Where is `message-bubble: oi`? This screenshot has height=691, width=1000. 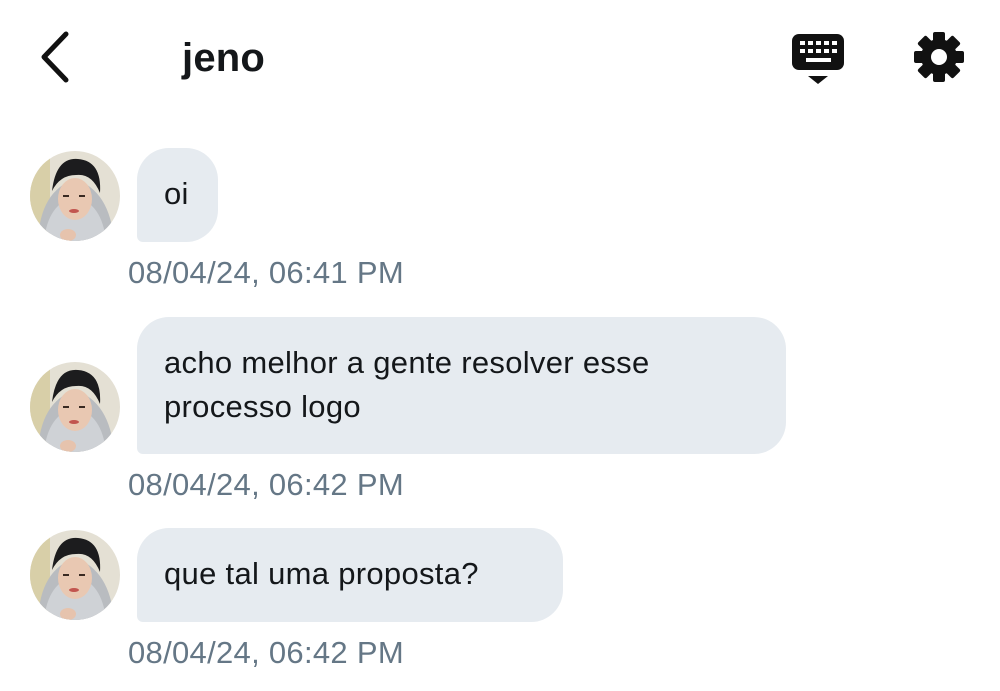
message-bubble: oi is located at coordinates (177, 195).